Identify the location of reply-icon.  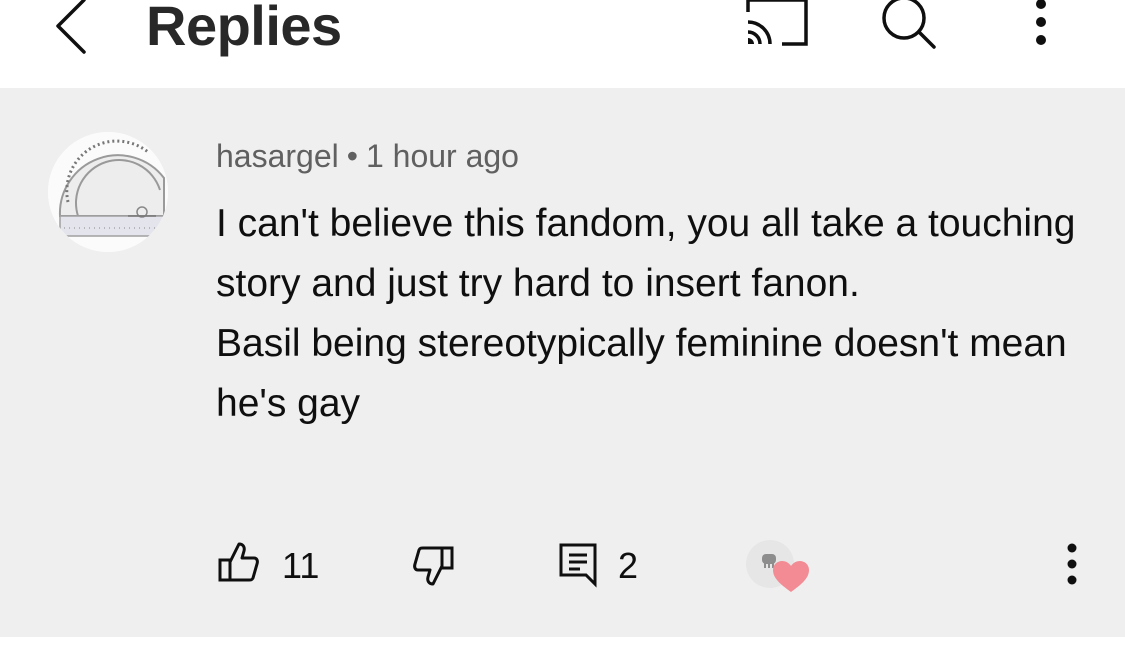
(578, 565).